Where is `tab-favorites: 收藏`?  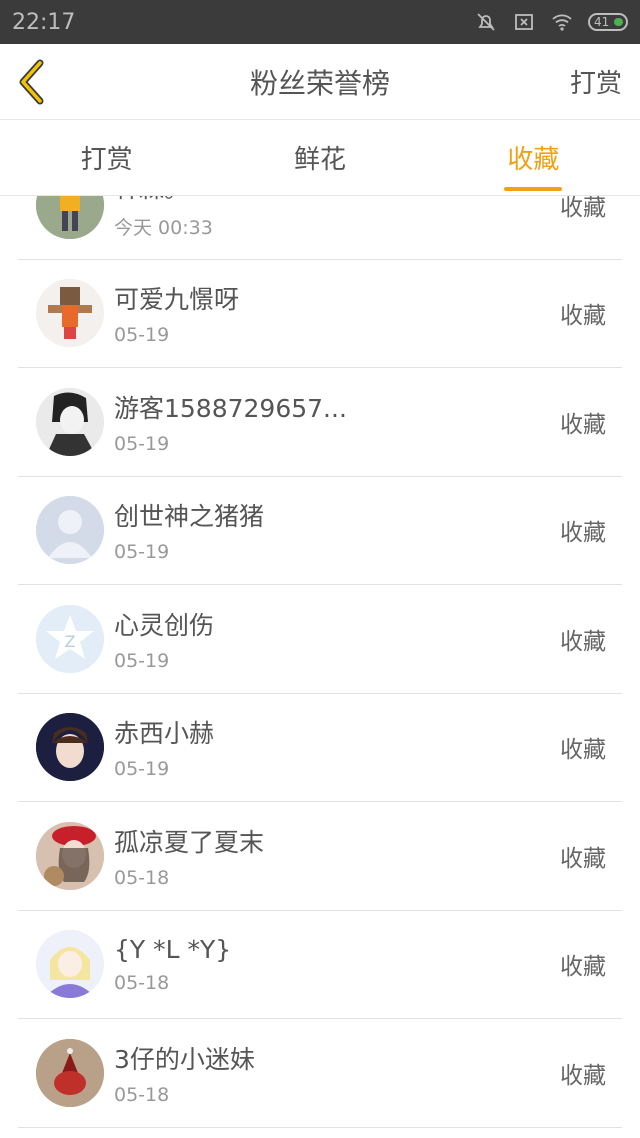 tab-favorites: 收藏 is located at coordinates (533, 157).